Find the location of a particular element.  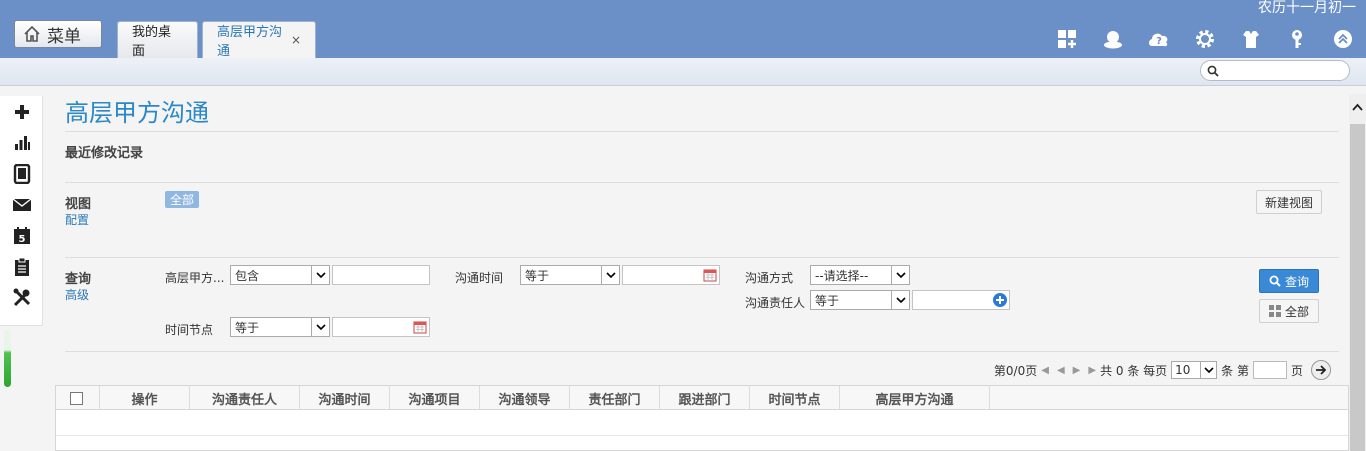

collapse-up-icon is located at coordinates (1343, 39).